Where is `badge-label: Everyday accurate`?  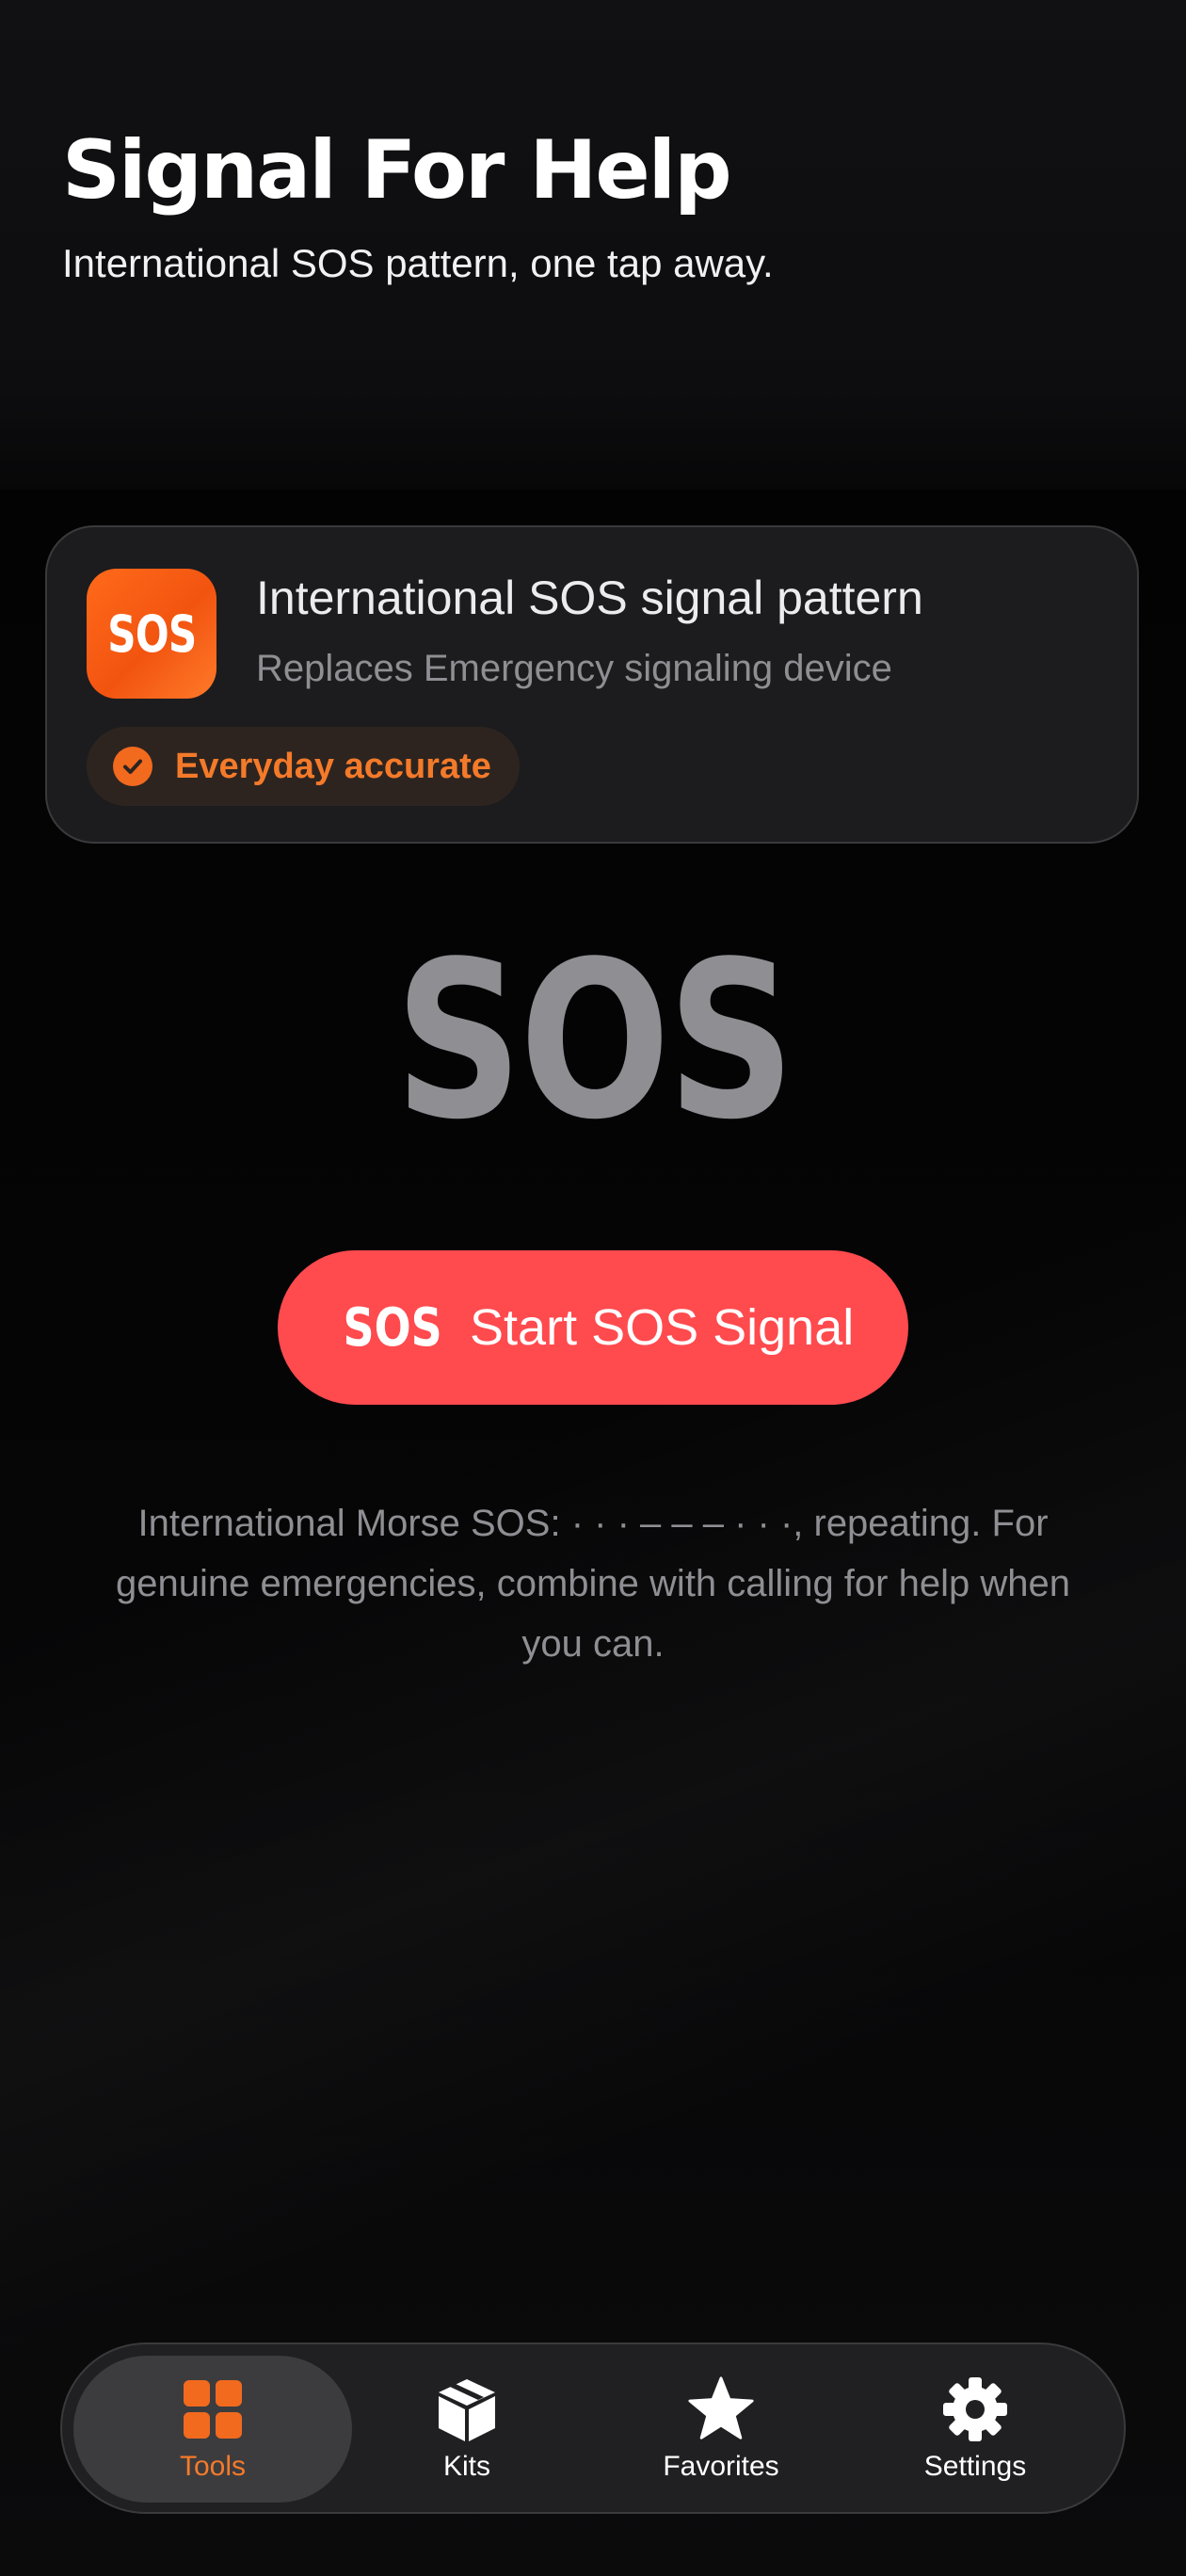
badge-label: Everyday accurate is located at coordinates (333, 766).